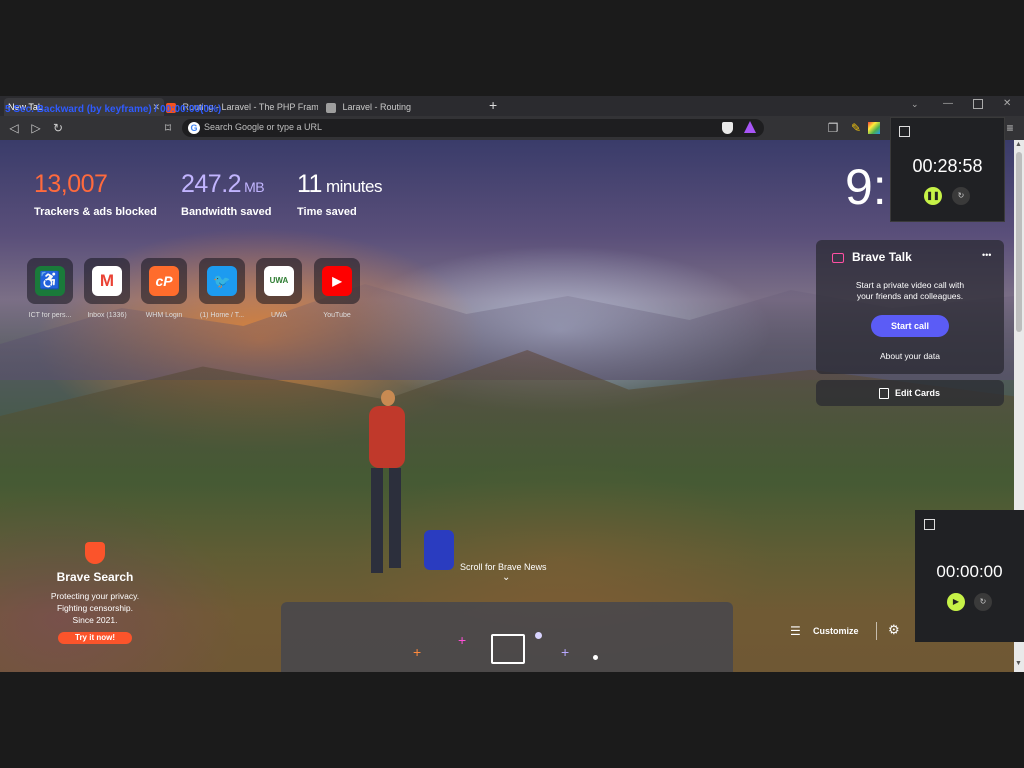  What do you see at coordinates (947, 166) in the screenshot?
I see `timer-display: 00:28:58` at bounding box center [947, 166].